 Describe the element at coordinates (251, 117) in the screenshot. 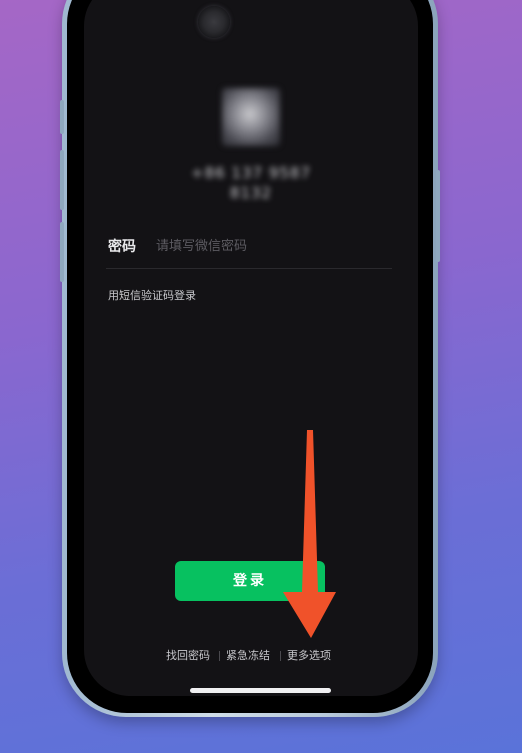

I see `avatar` at that location.